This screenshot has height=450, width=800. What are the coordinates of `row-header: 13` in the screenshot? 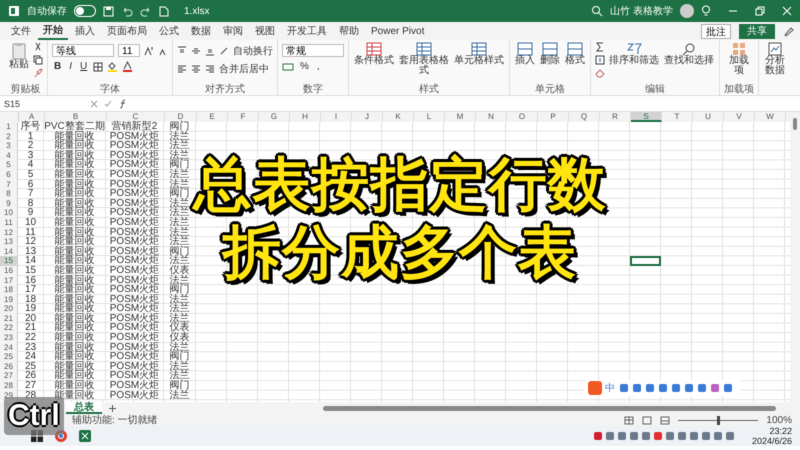 It's located at (9, 242).